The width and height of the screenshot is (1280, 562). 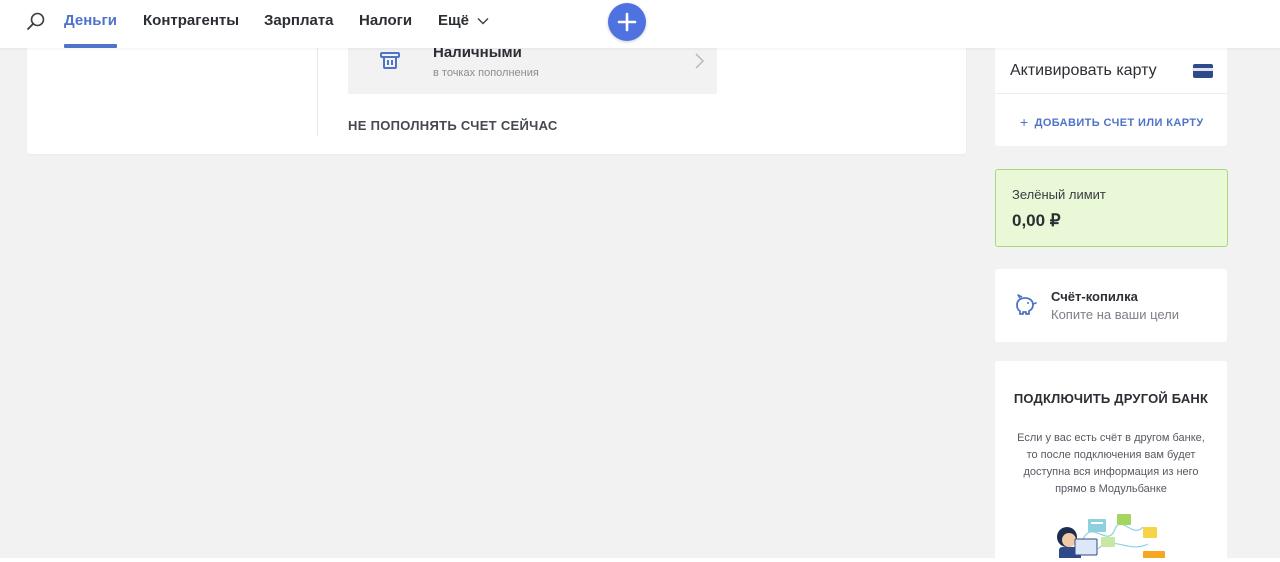 I want to click on top-navigation: Деньги Контрагенты Зарплата Налоги Ещё, so click(x=640, y=24).